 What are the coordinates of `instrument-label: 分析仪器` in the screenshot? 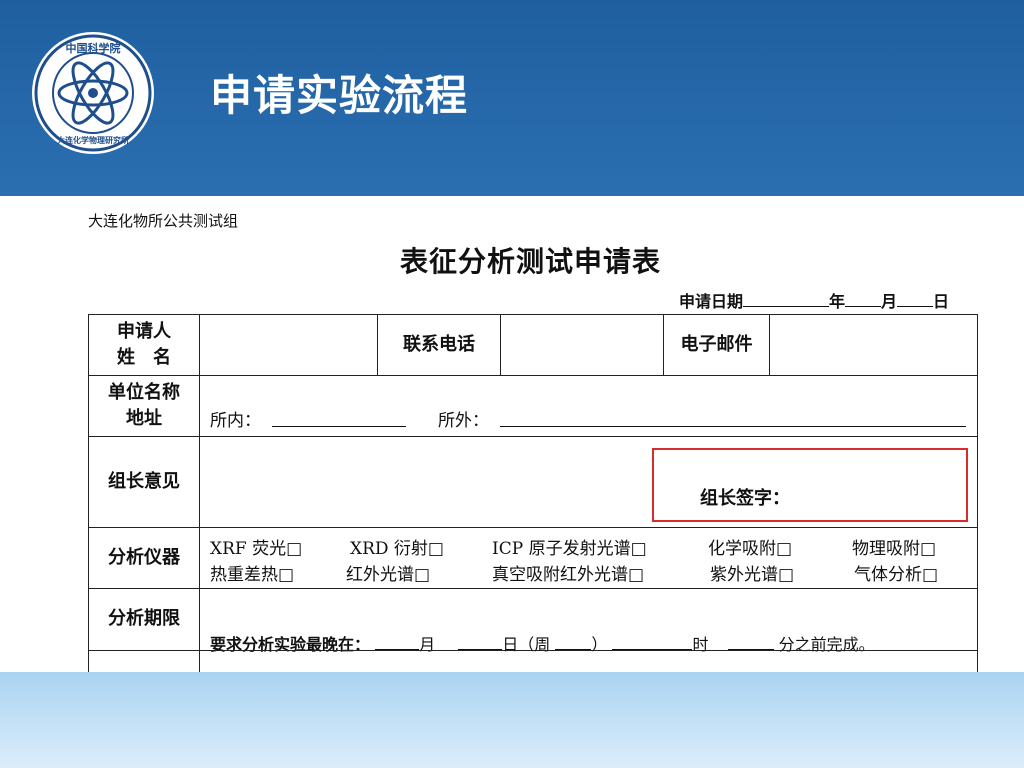 It's located at (144, 558).